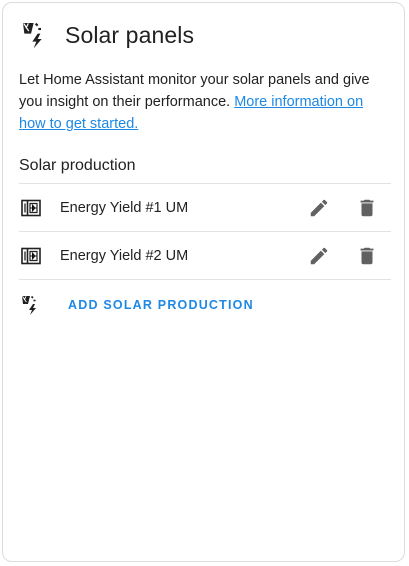 The image size is (409, 566). Describe the element at coordinates (161, 305) in the screenshot. I see `add-solar-production-button: ADD SOLAR PRODUCTION` at that location.